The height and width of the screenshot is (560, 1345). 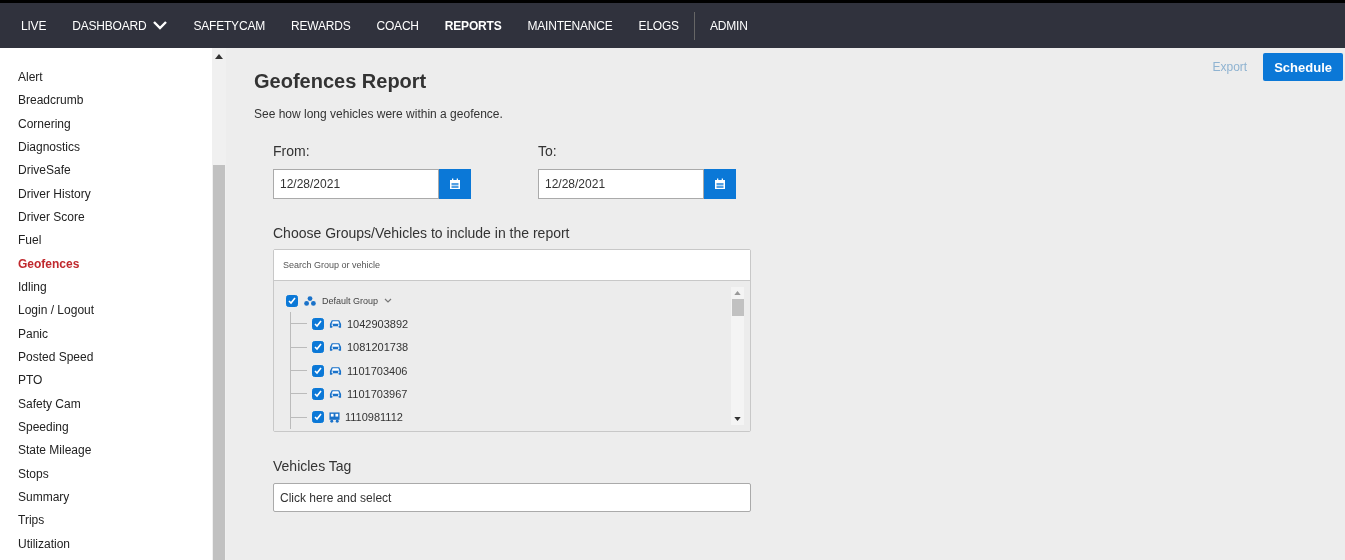 What do you see at coordinates (115, 315) in the screenshot?
I see `report-link: Login / Logout` at bounding box center [115, 315].